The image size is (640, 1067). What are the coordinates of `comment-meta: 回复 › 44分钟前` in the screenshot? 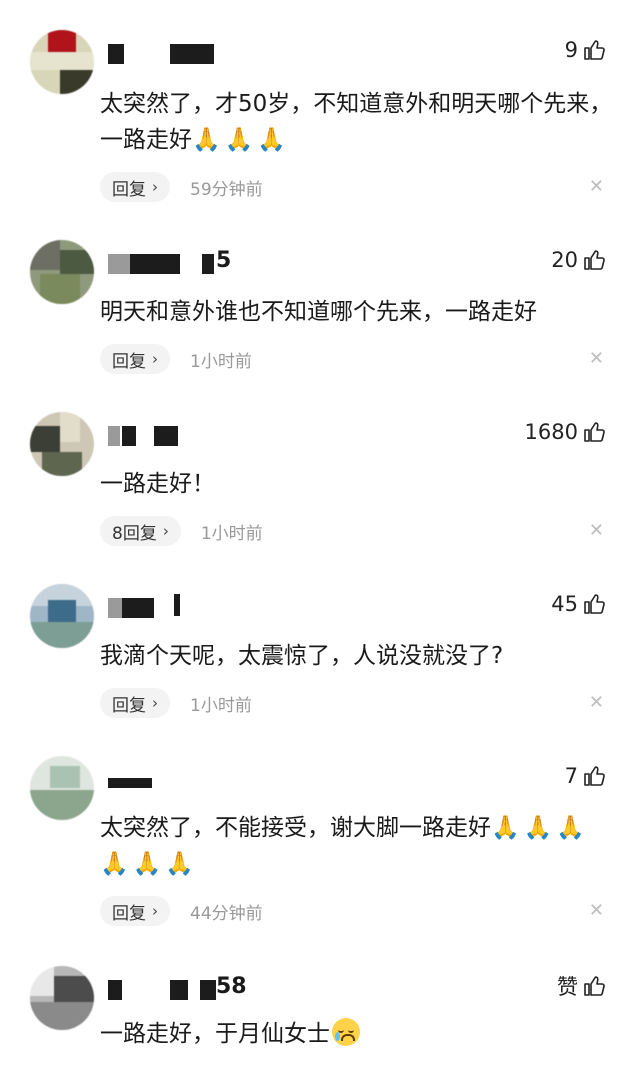 It's located at (181, 911).